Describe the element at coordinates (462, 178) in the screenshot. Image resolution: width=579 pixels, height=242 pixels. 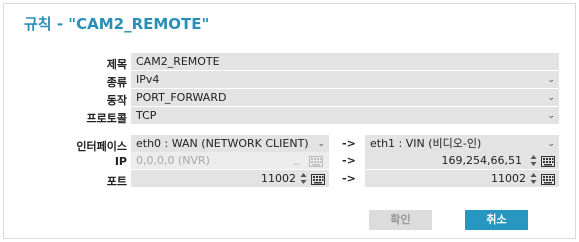
I see `dest-port-field: 11002` at that location.